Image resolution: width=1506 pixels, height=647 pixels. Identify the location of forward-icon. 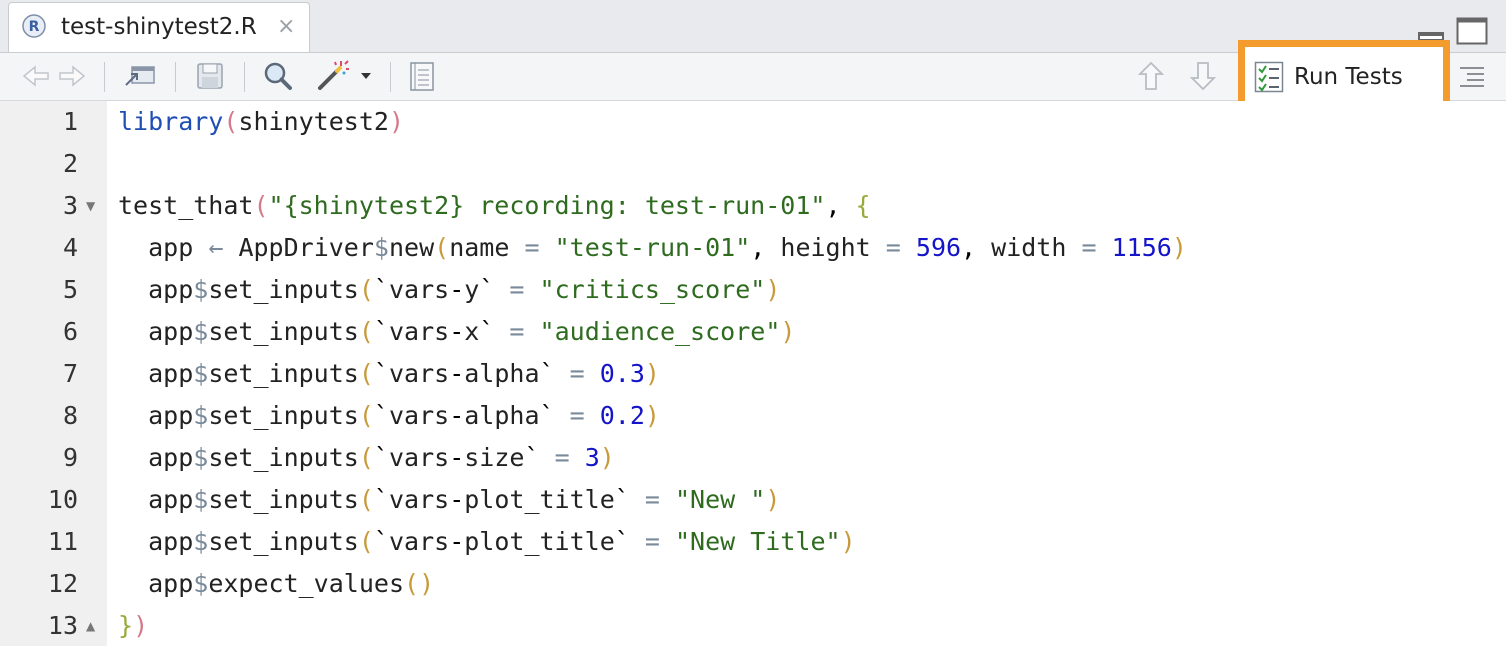
(72, 76).